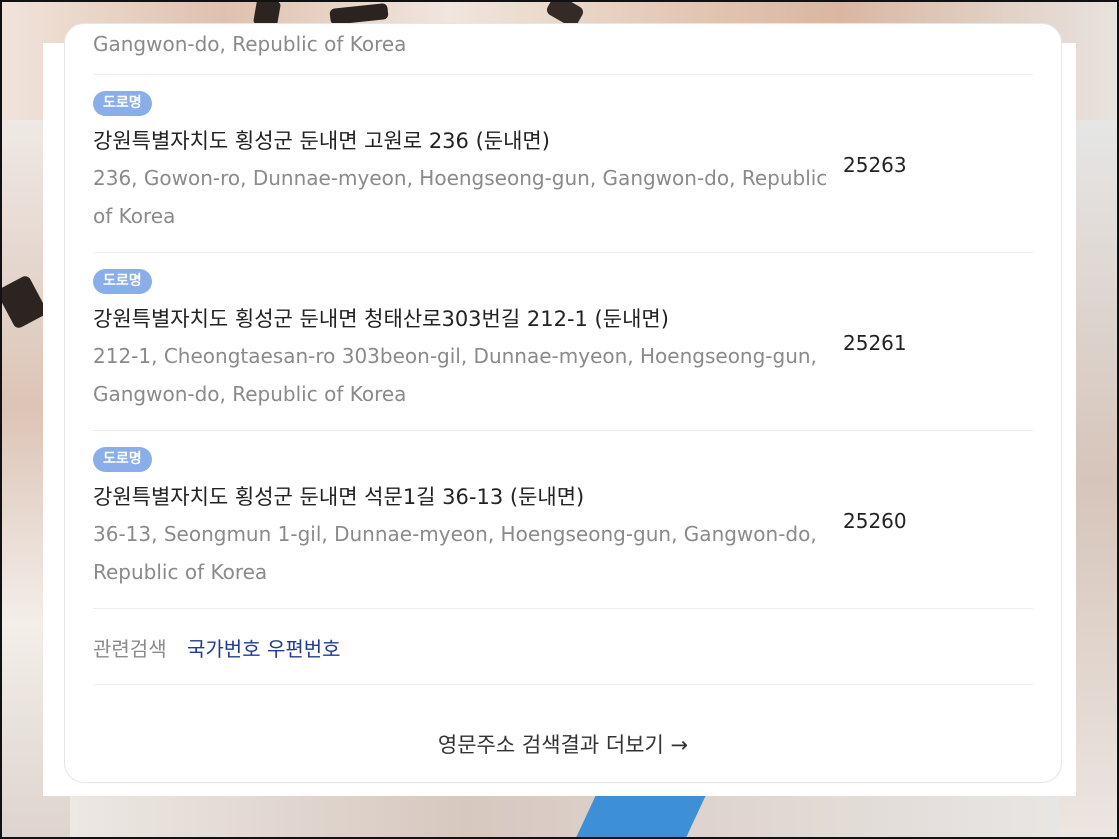 Image resolution: width=1119 pixels, height=839 pixels. I want to click on result-item-partial: Gangwon-do, Republic of Korea, so click(563, 49).